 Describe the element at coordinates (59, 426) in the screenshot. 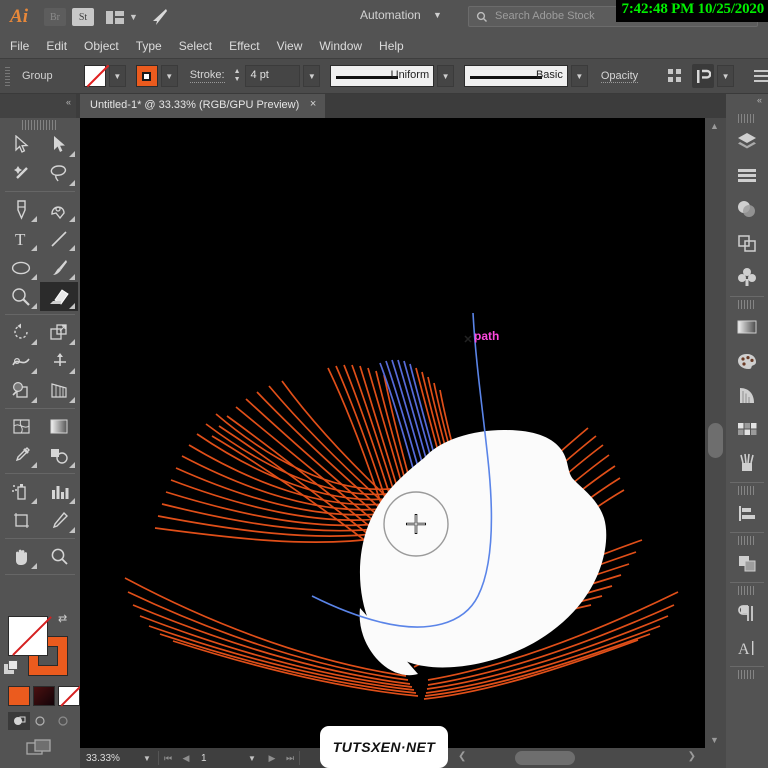

I see `gradient-tool` at that location.